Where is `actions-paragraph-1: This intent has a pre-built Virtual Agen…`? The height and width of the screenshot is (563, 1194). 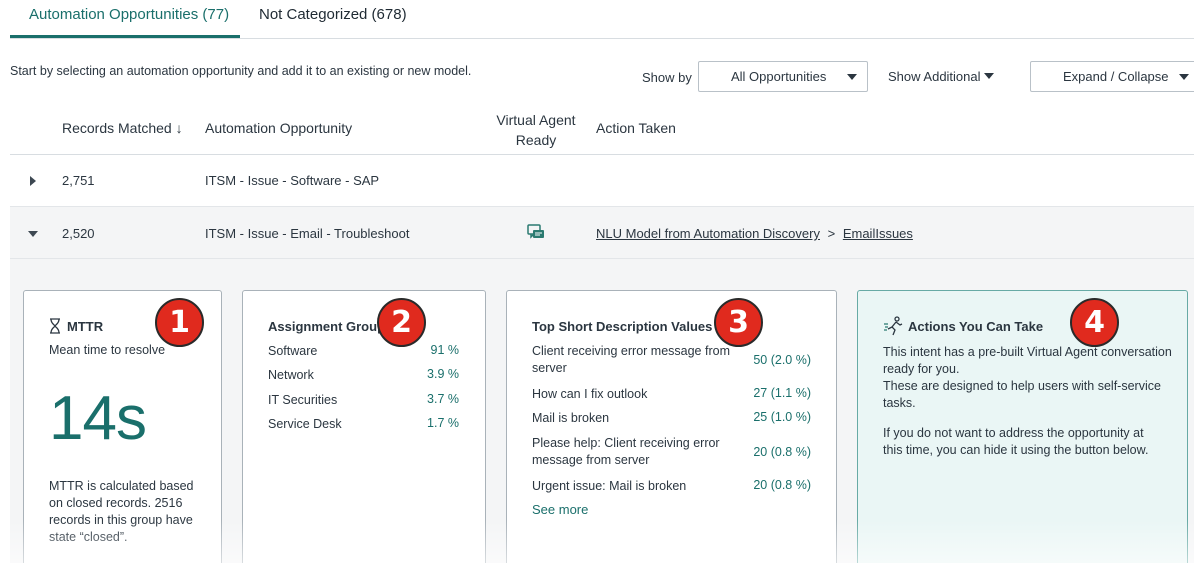 actions-paragraph-1: This intent has a pre-built Virtual Agen… is located at coordinates (1027, 360).